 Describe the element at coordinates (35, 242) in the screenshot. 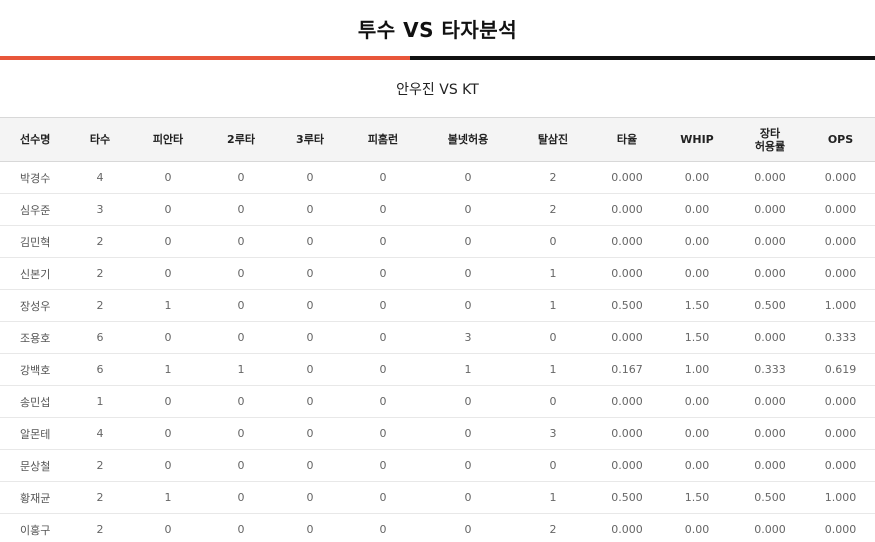

I see `player-name-cell: 김민혁` at that location.